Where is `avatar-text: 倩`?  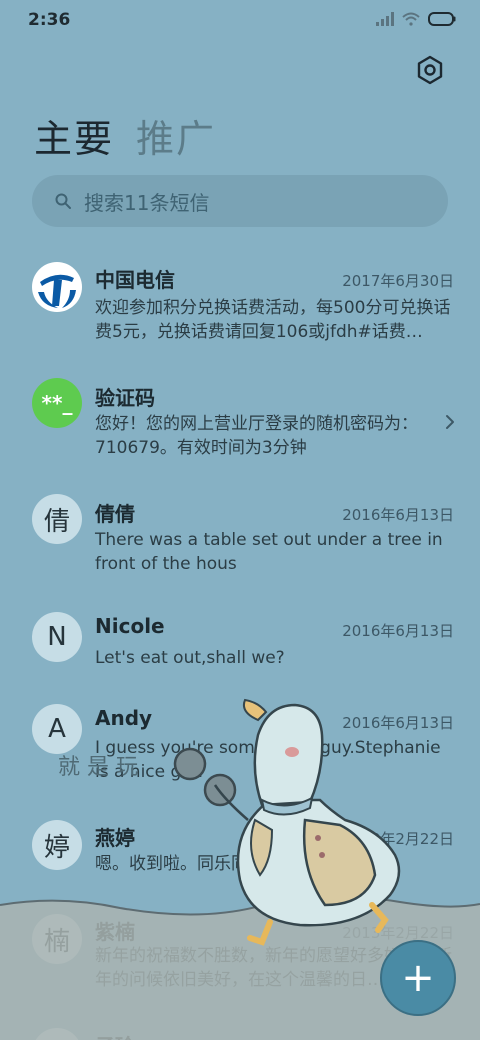
avatar-text: 倩 is located at coordinates (56, 521).